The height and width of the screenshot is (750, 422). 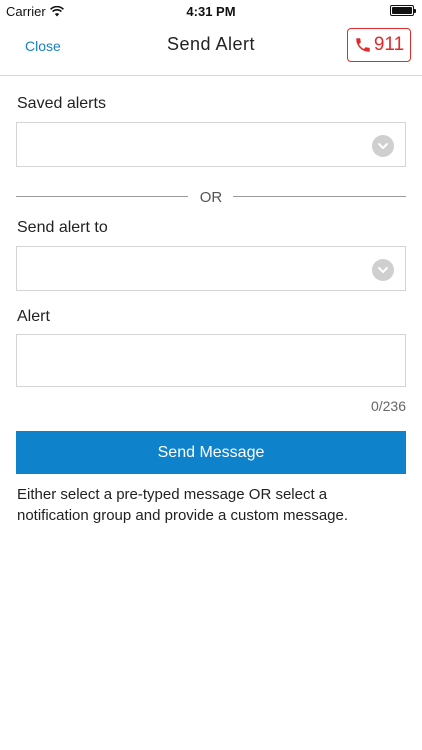 What do you see at coordinates (211, 360) in the screenshot?
I see `alert-message-input` at bounding box center [211, 360].